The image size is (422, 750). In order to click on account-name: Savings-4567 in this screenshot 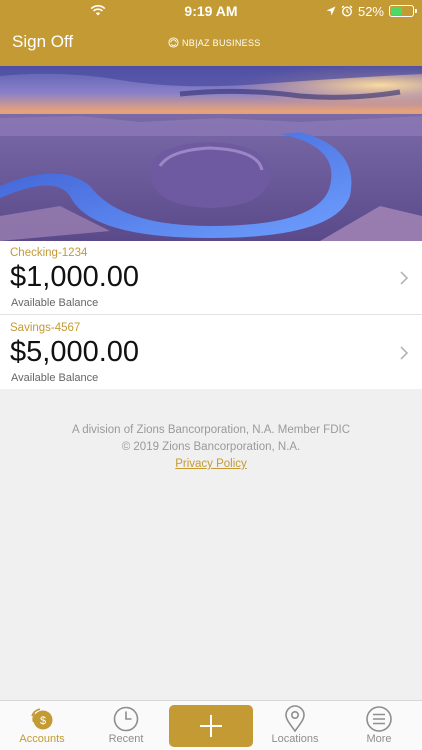, I will do `click(45, 328)`.